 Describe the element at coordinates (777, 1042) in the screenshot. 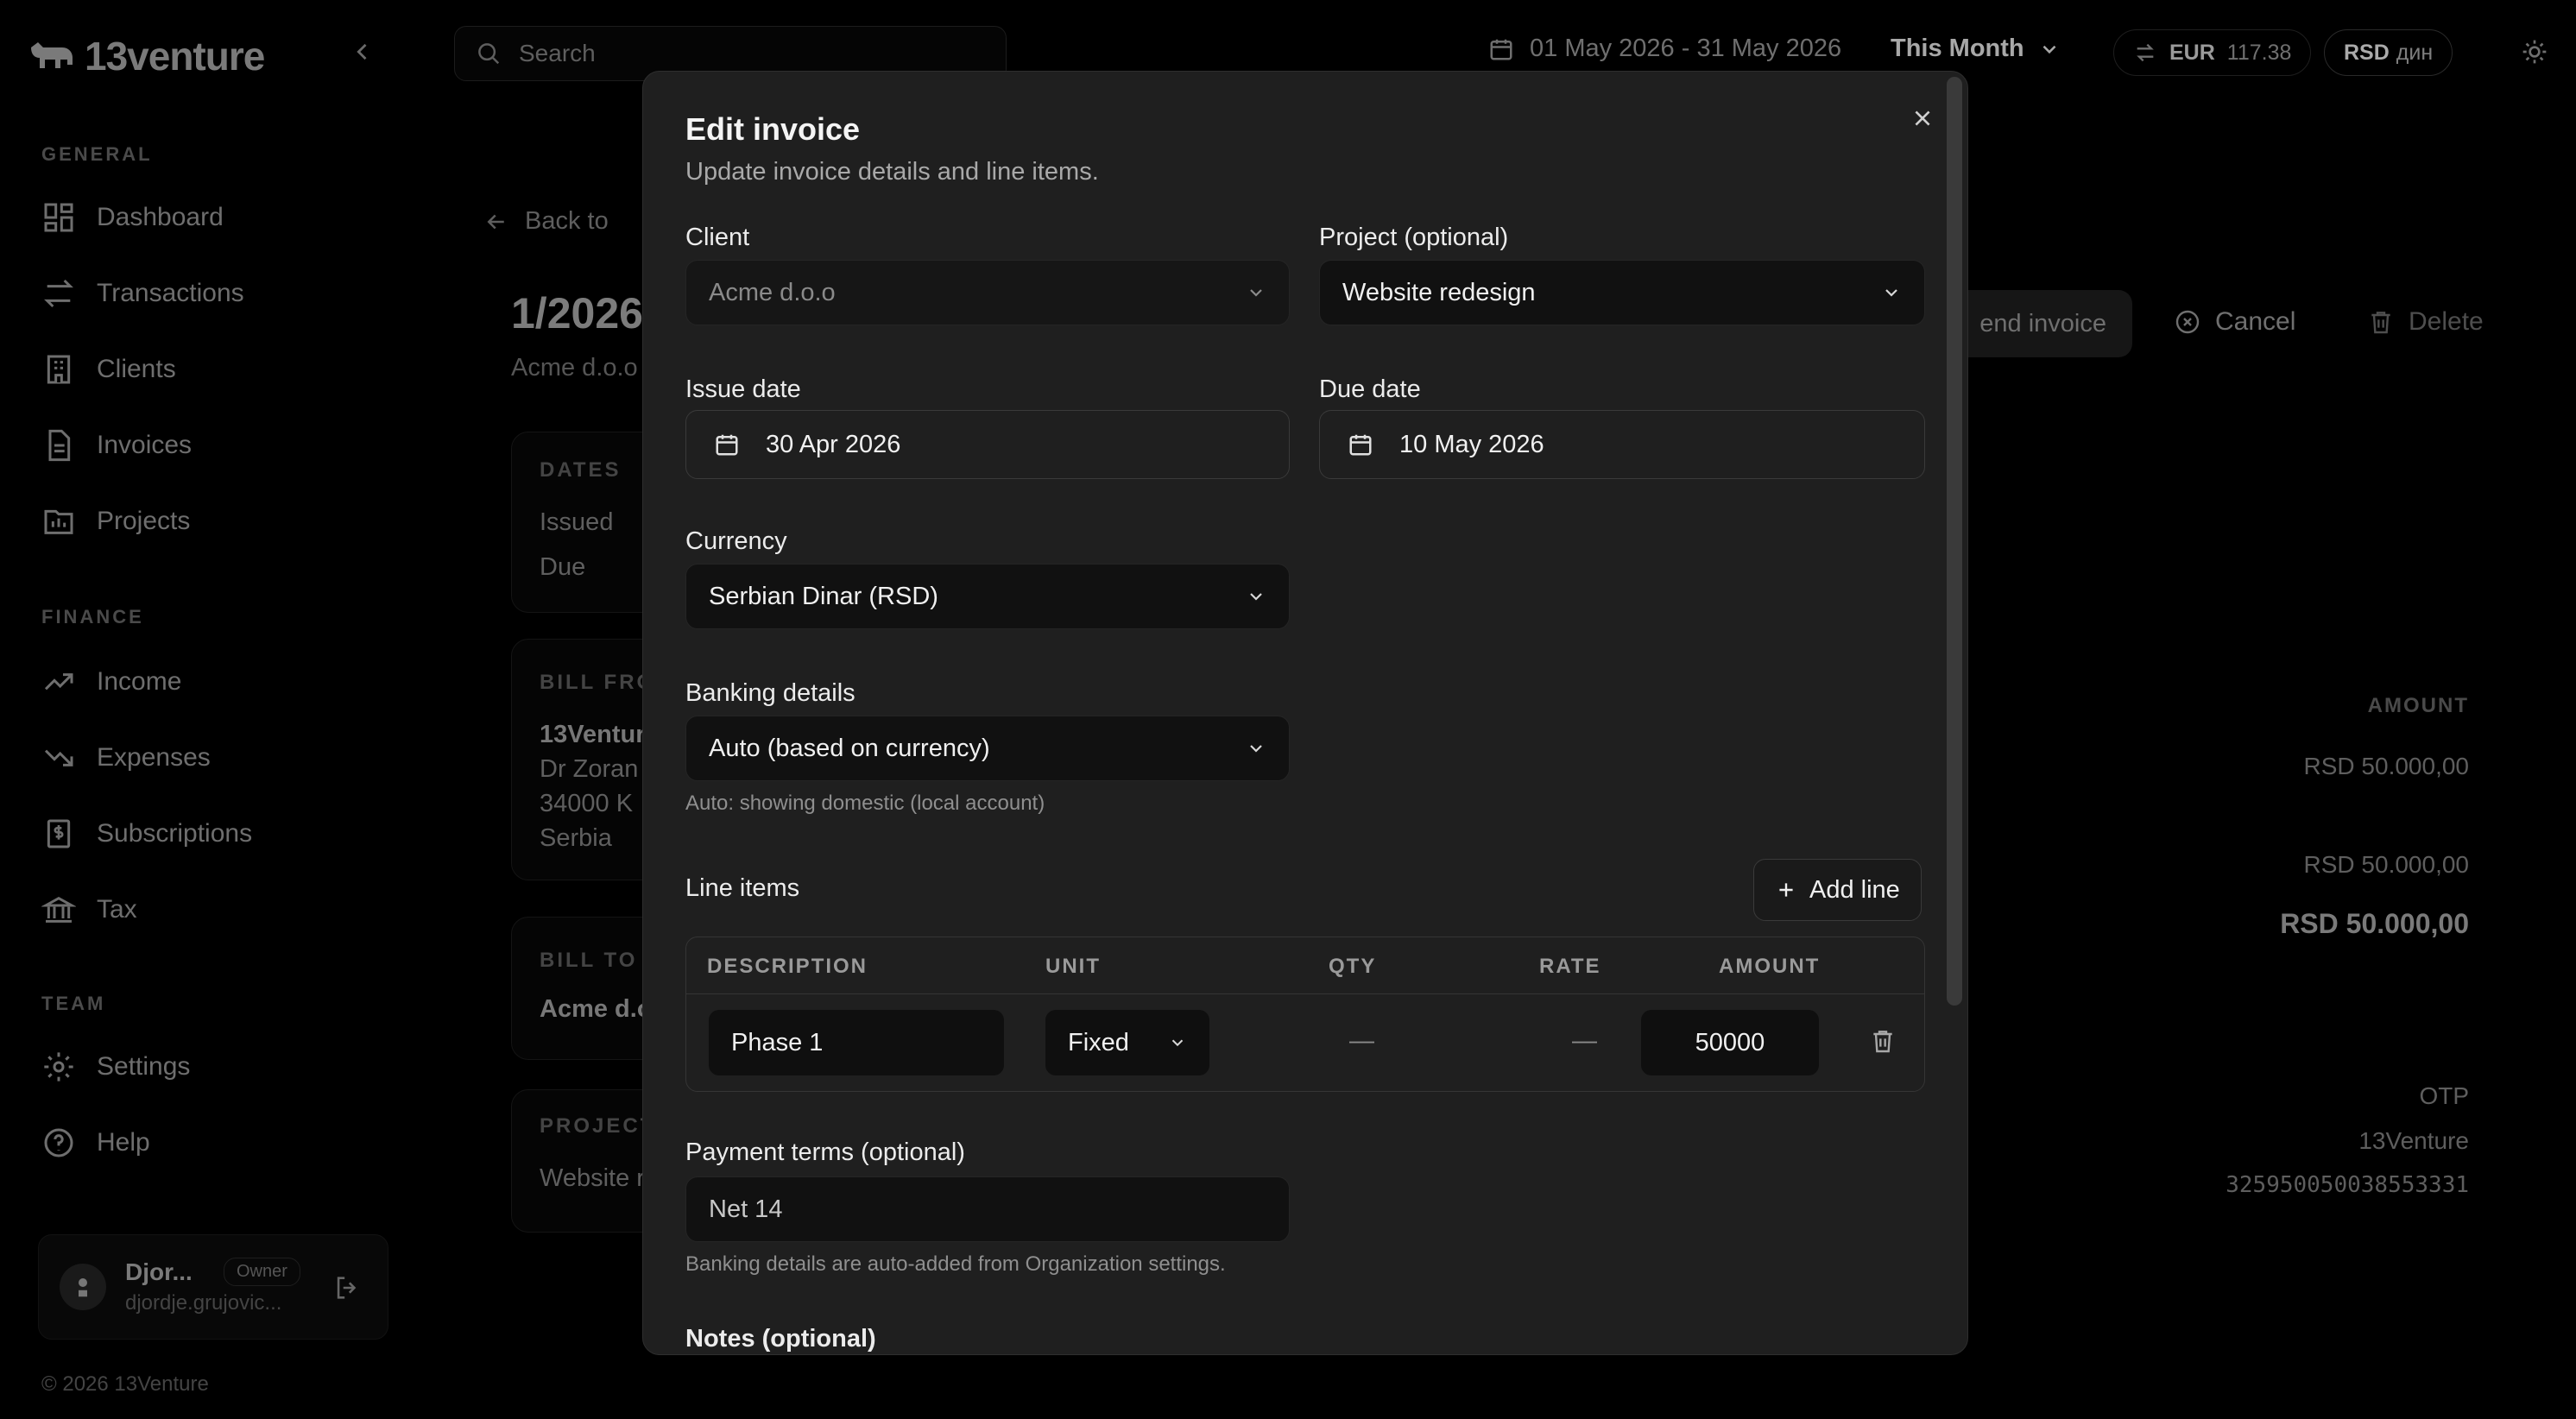

I see `description-value: Phase 1` at that location.